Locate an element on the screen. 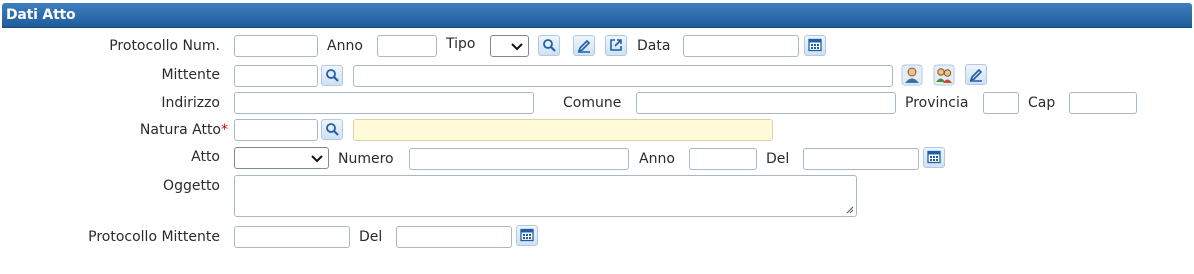  data-calendar-button is located at coordinates (815, 45).